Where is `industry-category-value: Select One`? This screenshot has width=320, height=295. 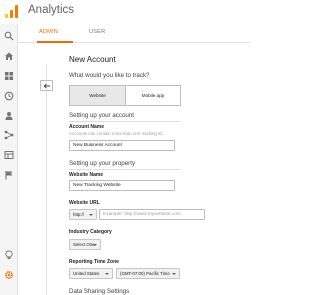
industry-category-value: Select One is located at coordinates (84, 244).